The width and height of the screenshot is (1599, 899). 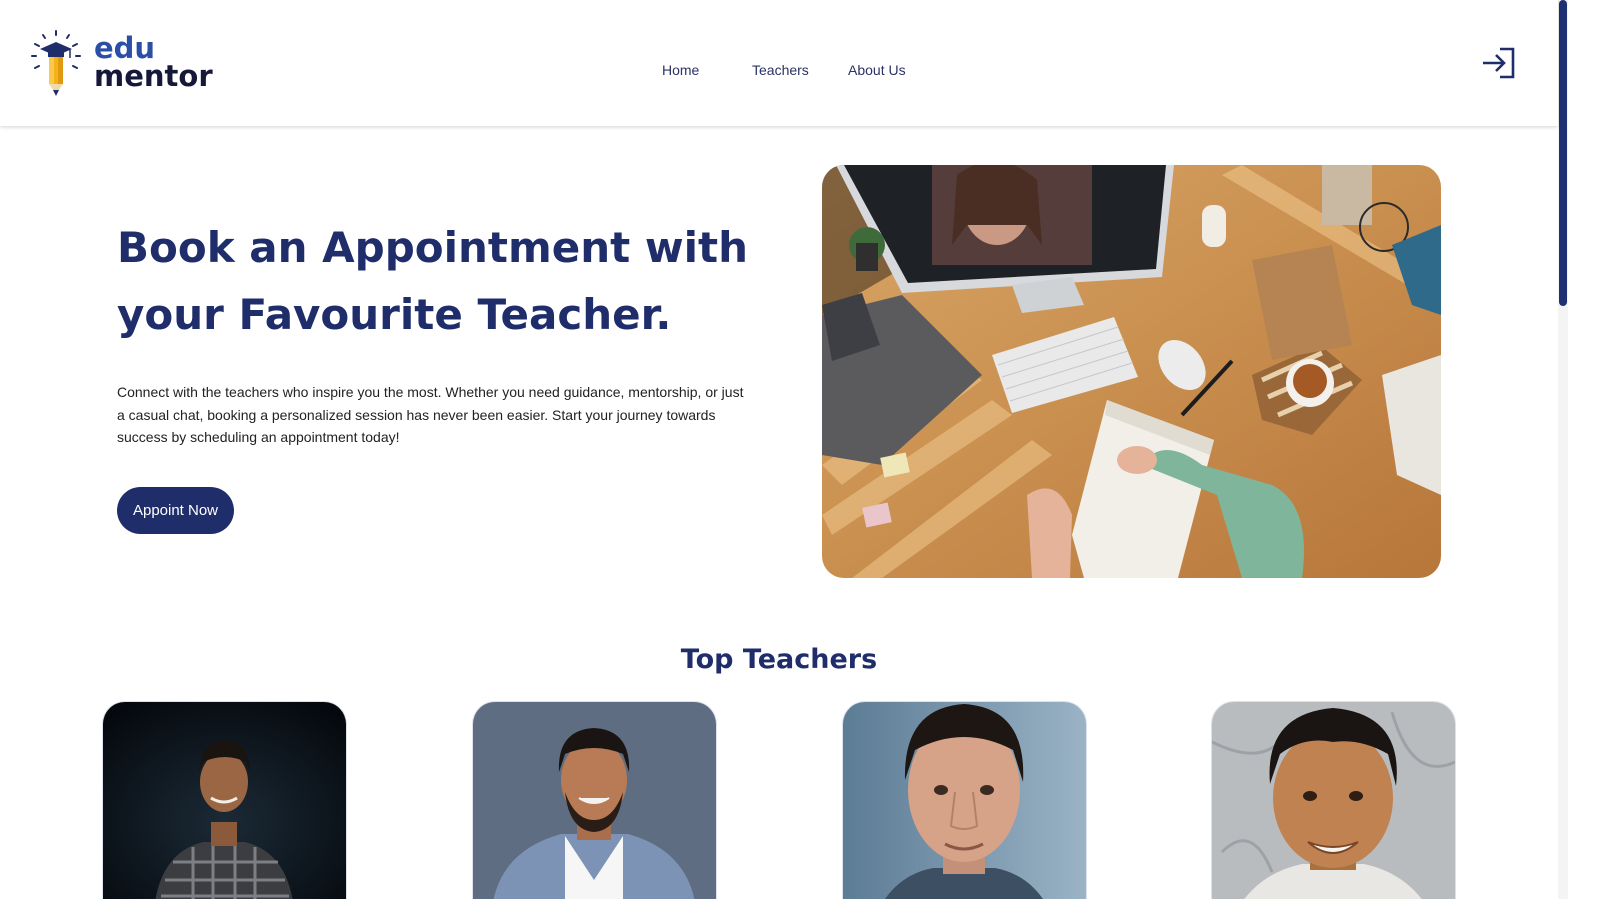 I want to click on scrollbar-thumb, so click(x=1563, y=153).